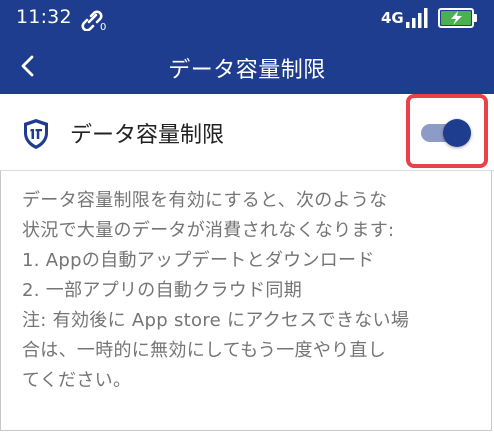 This screenshot has height=433, width=494. What do you see at coordinates (77, 380) in the screenshot?
I see `description-line: てください。` at bounding box center [77, 380].